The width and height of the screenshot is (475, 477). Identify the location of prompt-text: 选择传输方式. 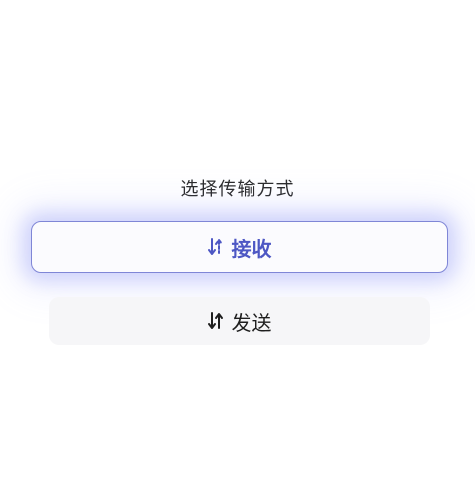
(237, 189).